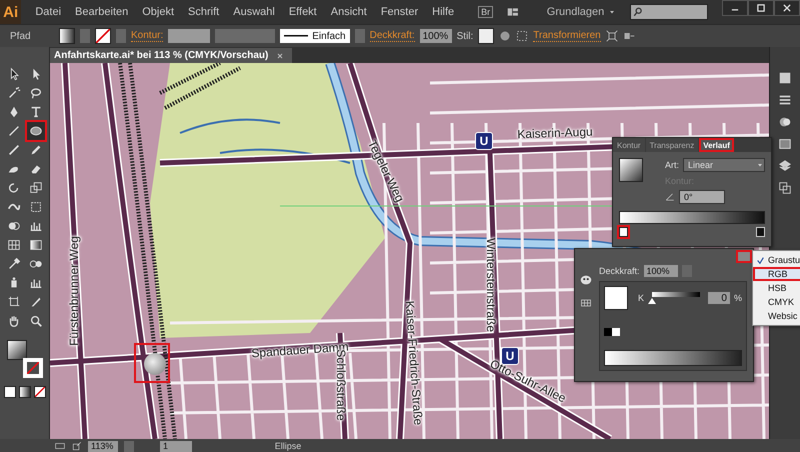 Image resolution: width=800 pixels, height=452 pixels. I want to click on panel-tab: Kontur, so click(629, 145).